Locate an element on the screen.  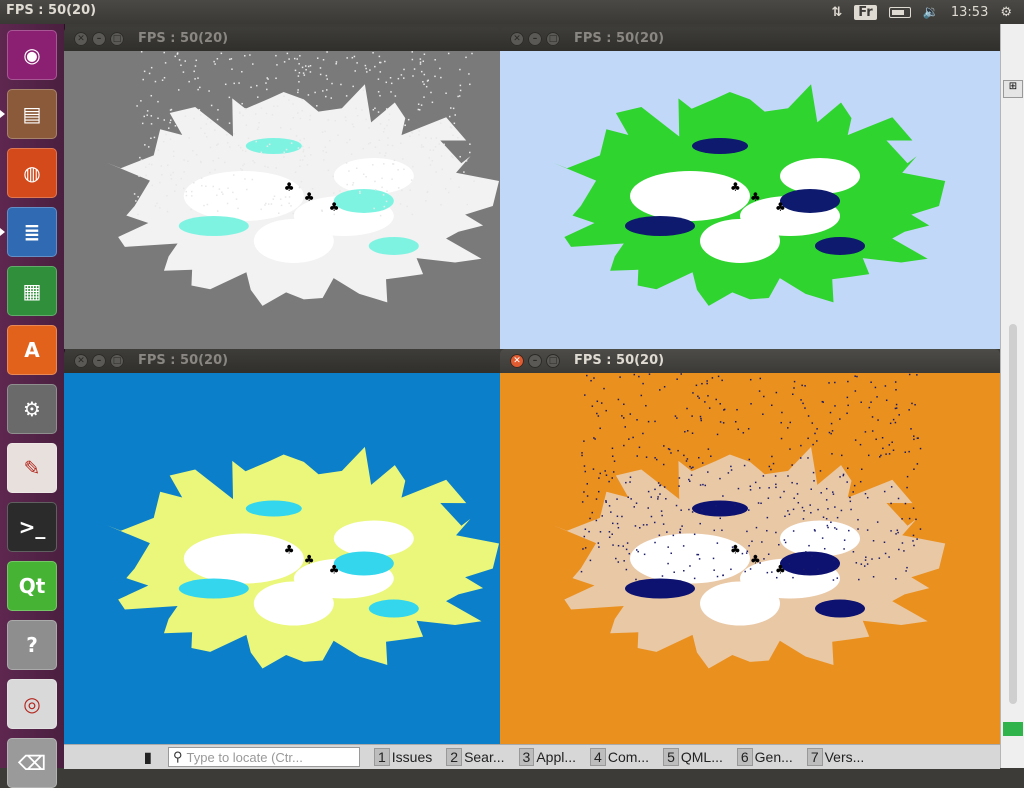
settings-icon: ⚙ is located at coordinates (32, 409).